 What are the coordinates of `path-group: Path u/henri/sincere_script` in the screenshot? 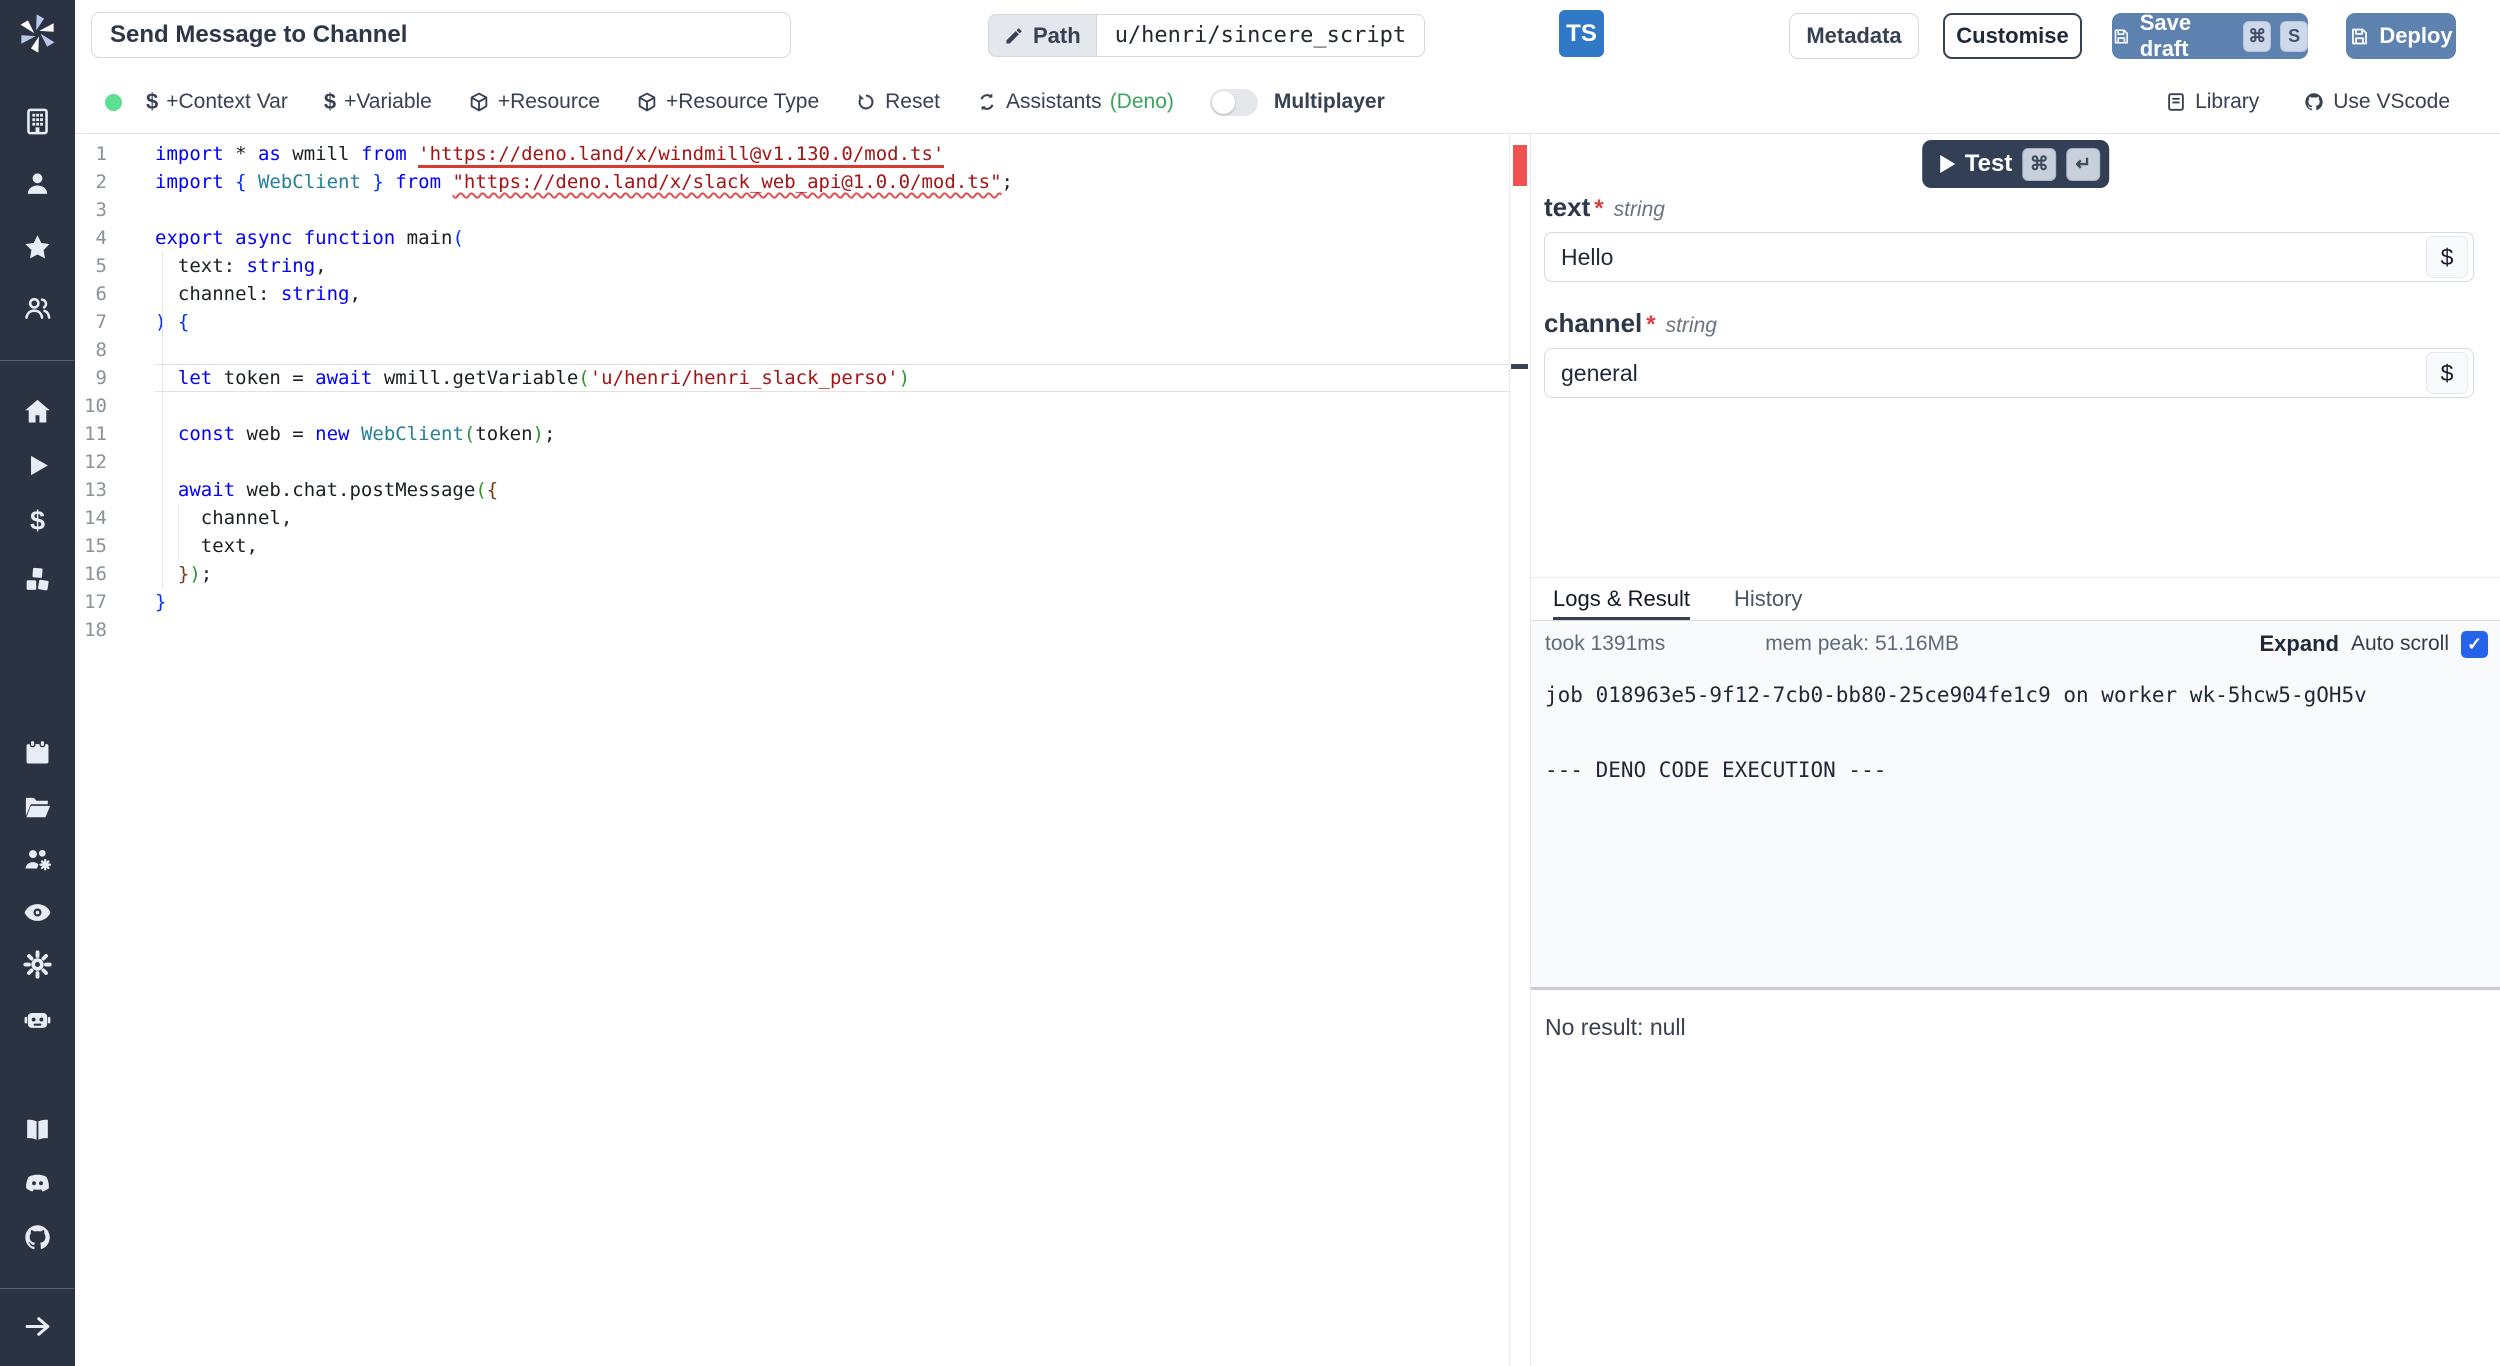 It's located at (1207, 35).